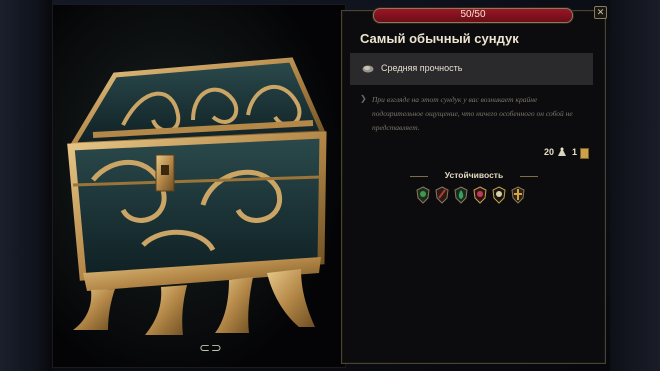 The width and height of the screenshot is (660, 371). What do you see at coordinates (549, 152) in the screenshot?
I see `weight-value: 20` at bounding box center [549, 152].